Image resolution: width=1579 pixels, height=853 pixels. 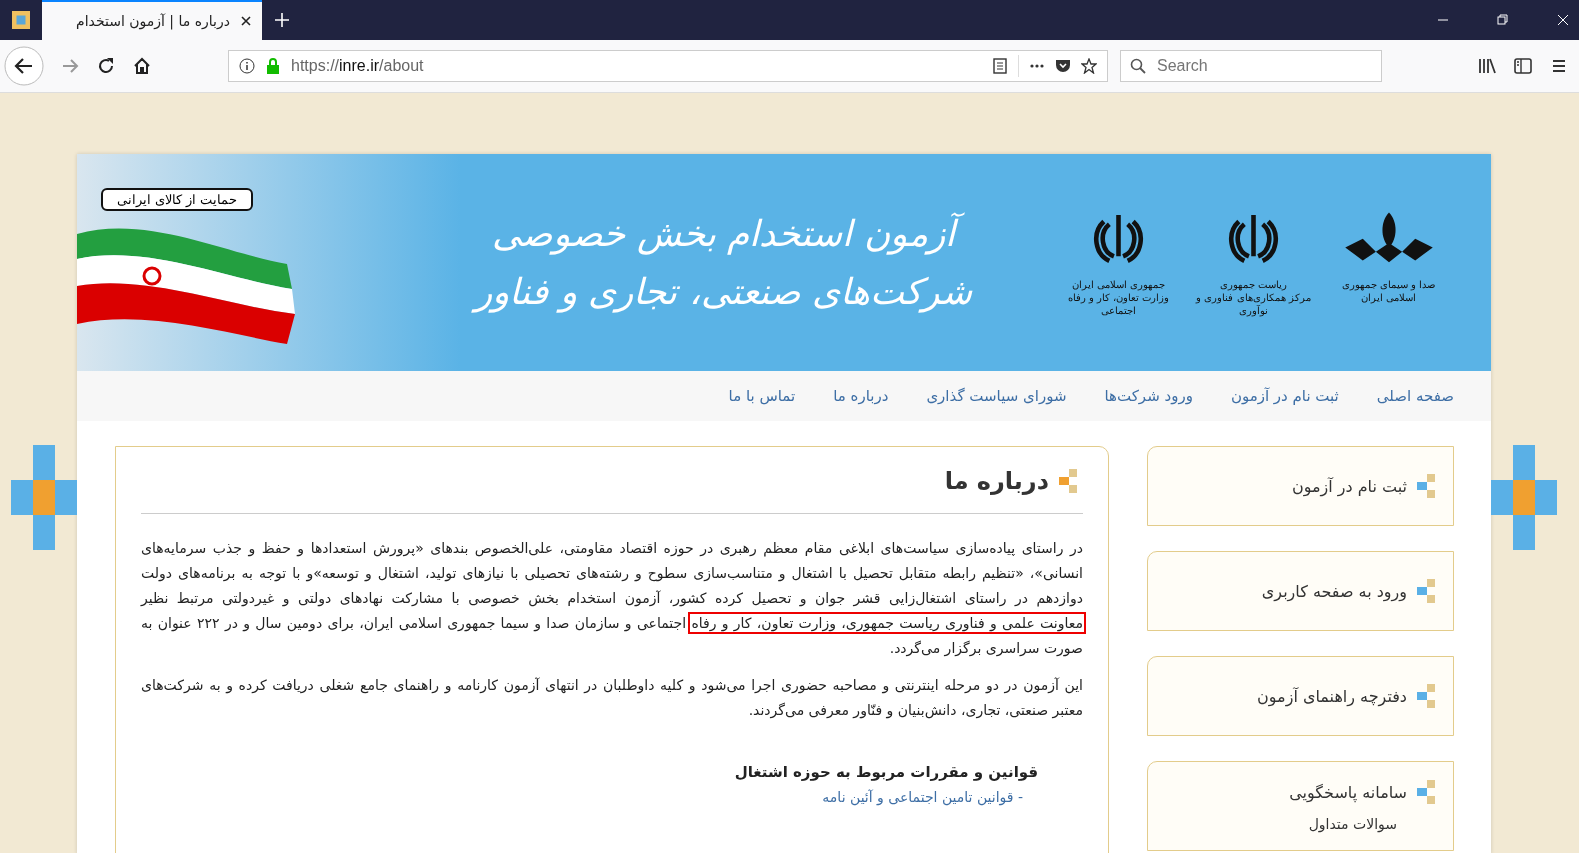 What do you see at coordinates (1118, 284) in the screenshot?
I see `logo-caption: جمهوری اسلامی ایران` at bounding box center [1118, 284].